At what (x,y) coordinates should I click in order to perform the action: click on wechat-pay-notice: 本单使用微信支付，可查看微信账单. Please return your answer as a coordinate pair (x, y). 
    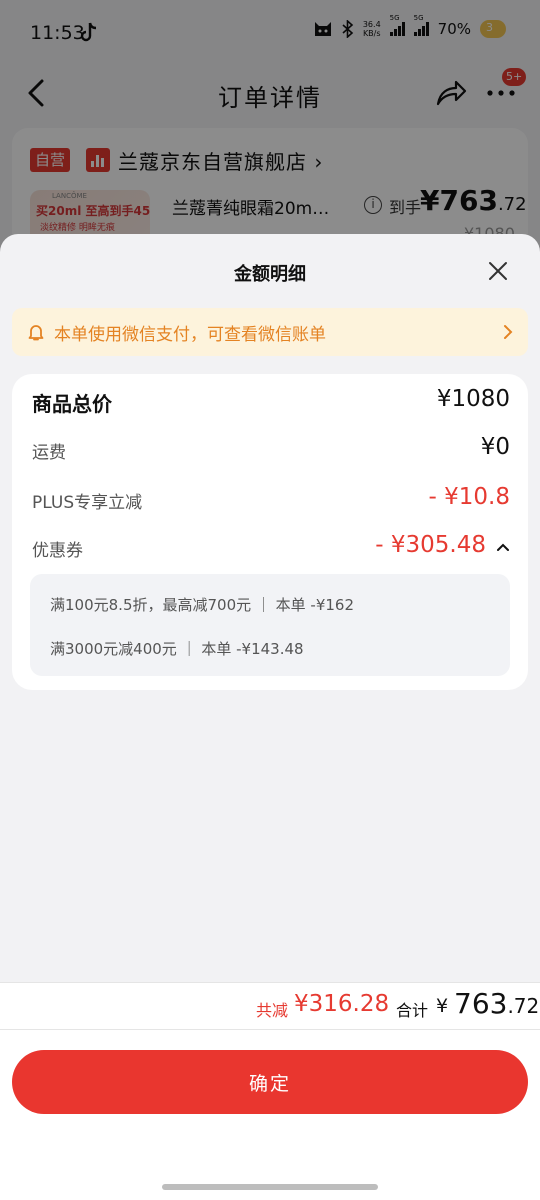
    Looking at the image, I should click on (270, 332).